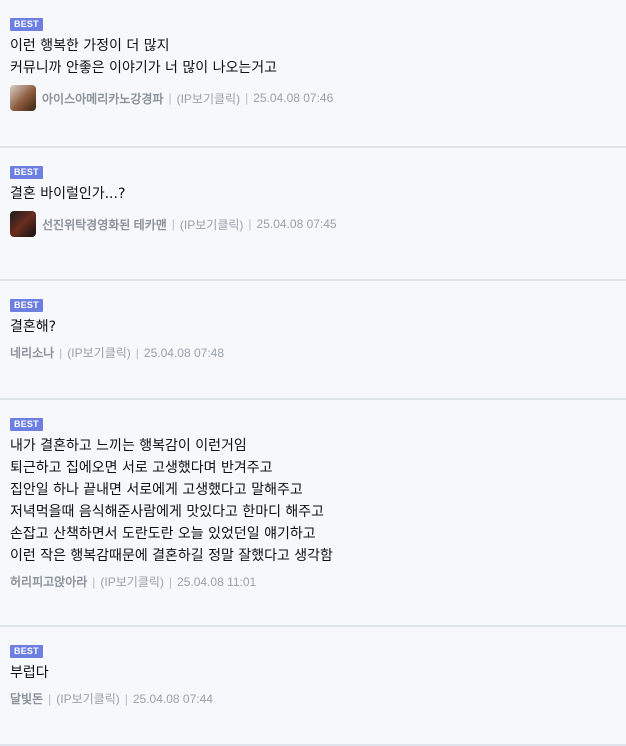 This screenshot has height=746, width=626. Describe the element at coordinates (141, 468) in the screenshot. I see `comment-text-line: 퇴근하고 집에오면 서로 고생했다며 반겨주고` at that location.